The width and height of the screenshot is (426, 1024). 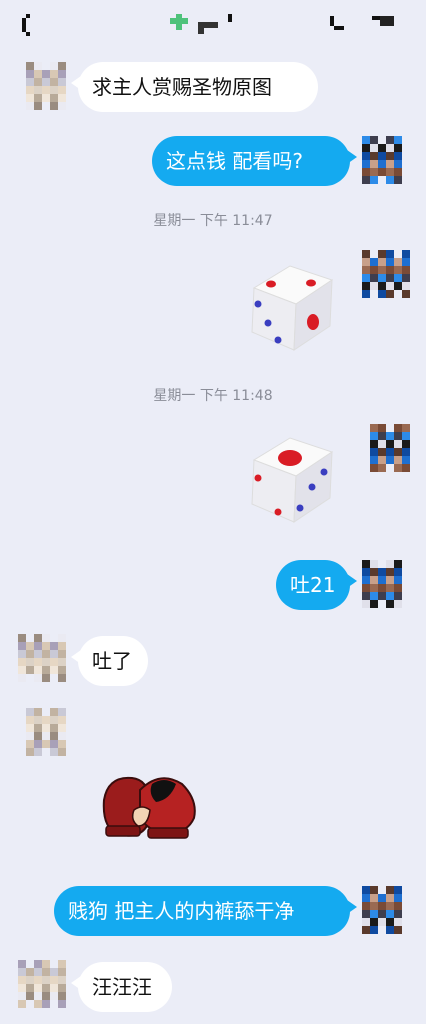 I want to click on message-text: 吐21, so click(x=313, y=585).